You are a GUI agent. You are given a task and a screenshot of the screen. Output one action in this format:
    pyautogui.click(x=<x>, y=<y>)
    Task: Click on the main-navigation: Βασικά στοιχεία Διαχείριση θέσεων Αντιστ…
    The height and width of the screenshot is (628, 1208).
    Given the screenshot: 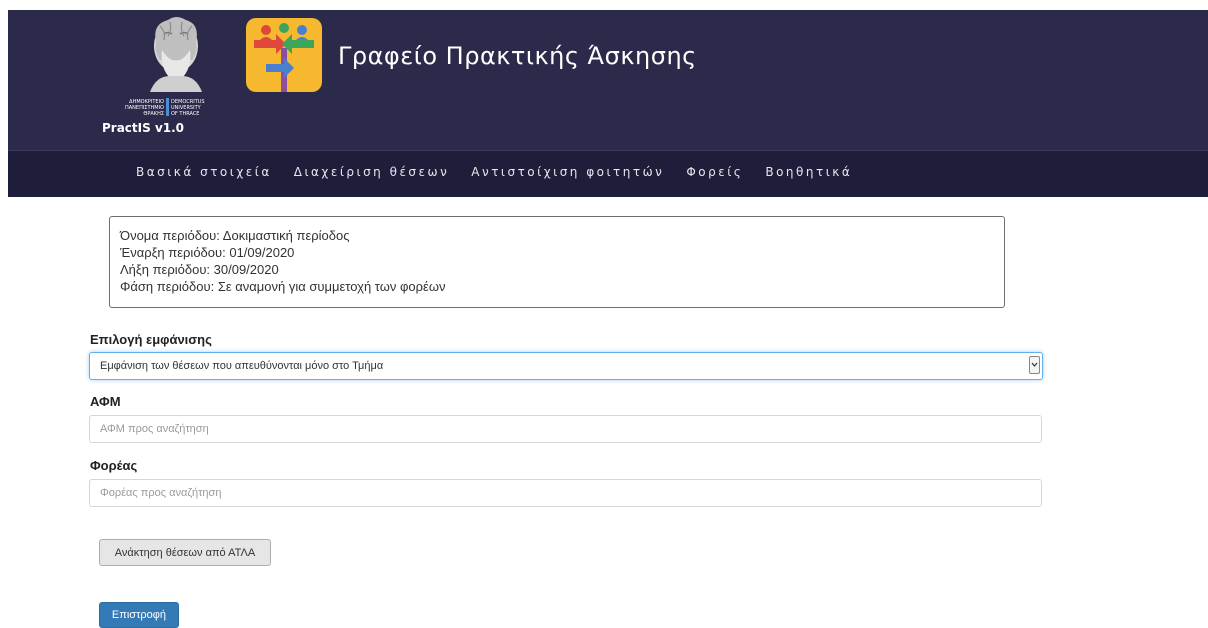 What is the action you would take?
    pyautogui.click(x=608, y=173)
    